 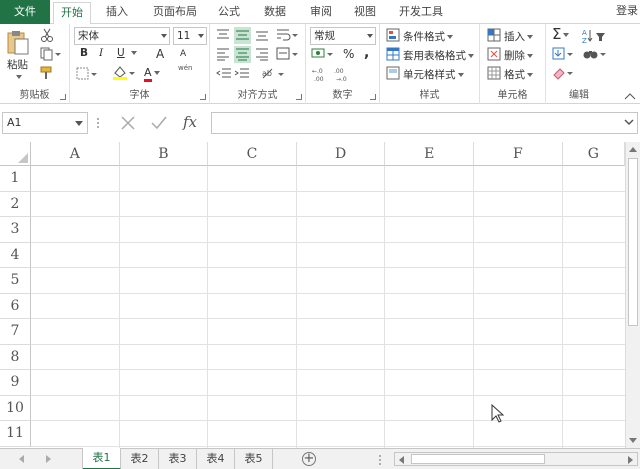 What do you see at coordinates (518, 55) in the screenshot?
I see `delete-cells-button: 删除` at bounding box center [518, 55].